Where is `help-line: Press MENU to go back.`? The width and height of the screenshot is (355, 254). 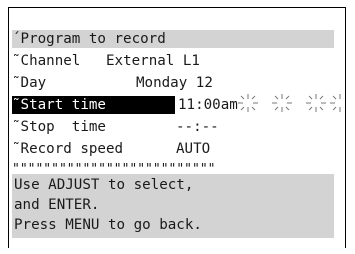
help-line: Press MENU to go back. is located at coordinates (108, 225).